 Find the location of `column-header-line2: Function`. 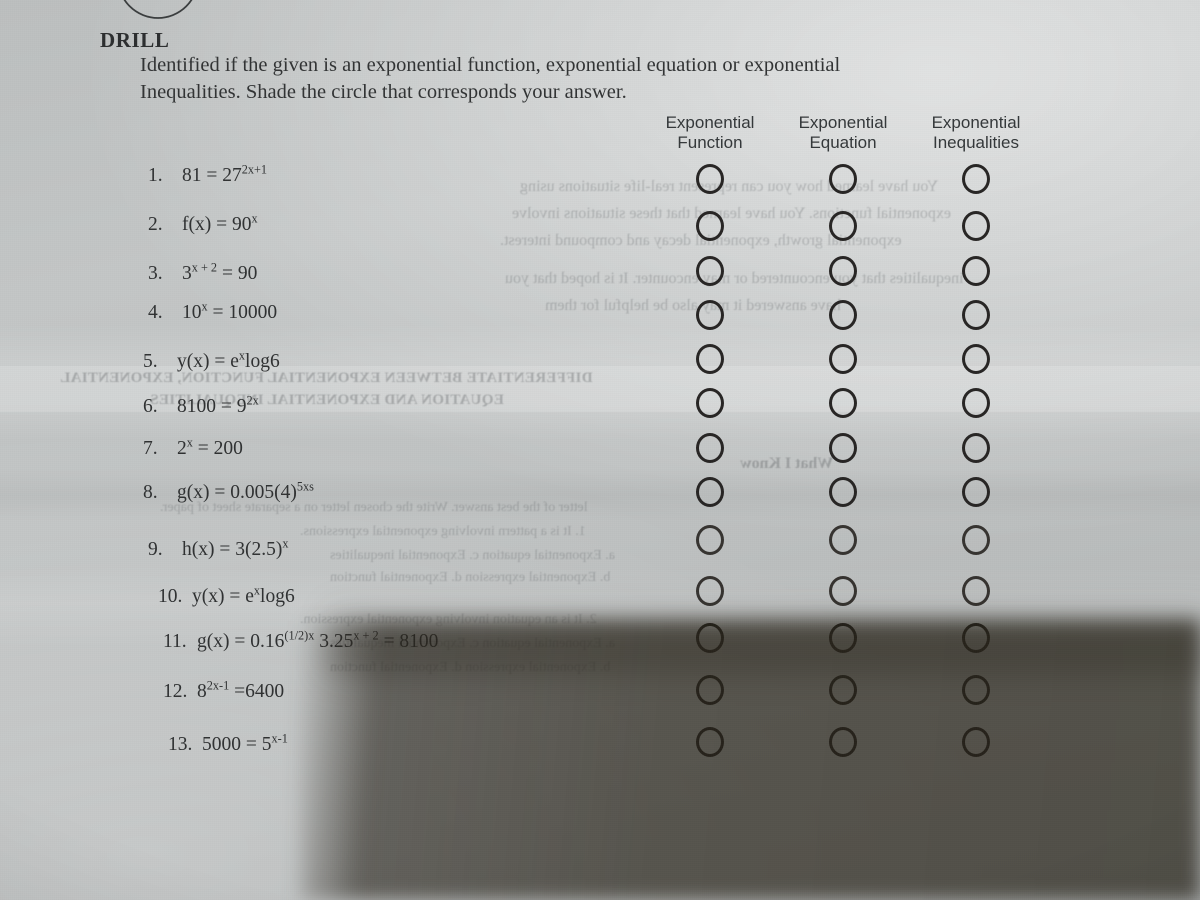

column-header-line2: Function is located at coordinates (710, 142).